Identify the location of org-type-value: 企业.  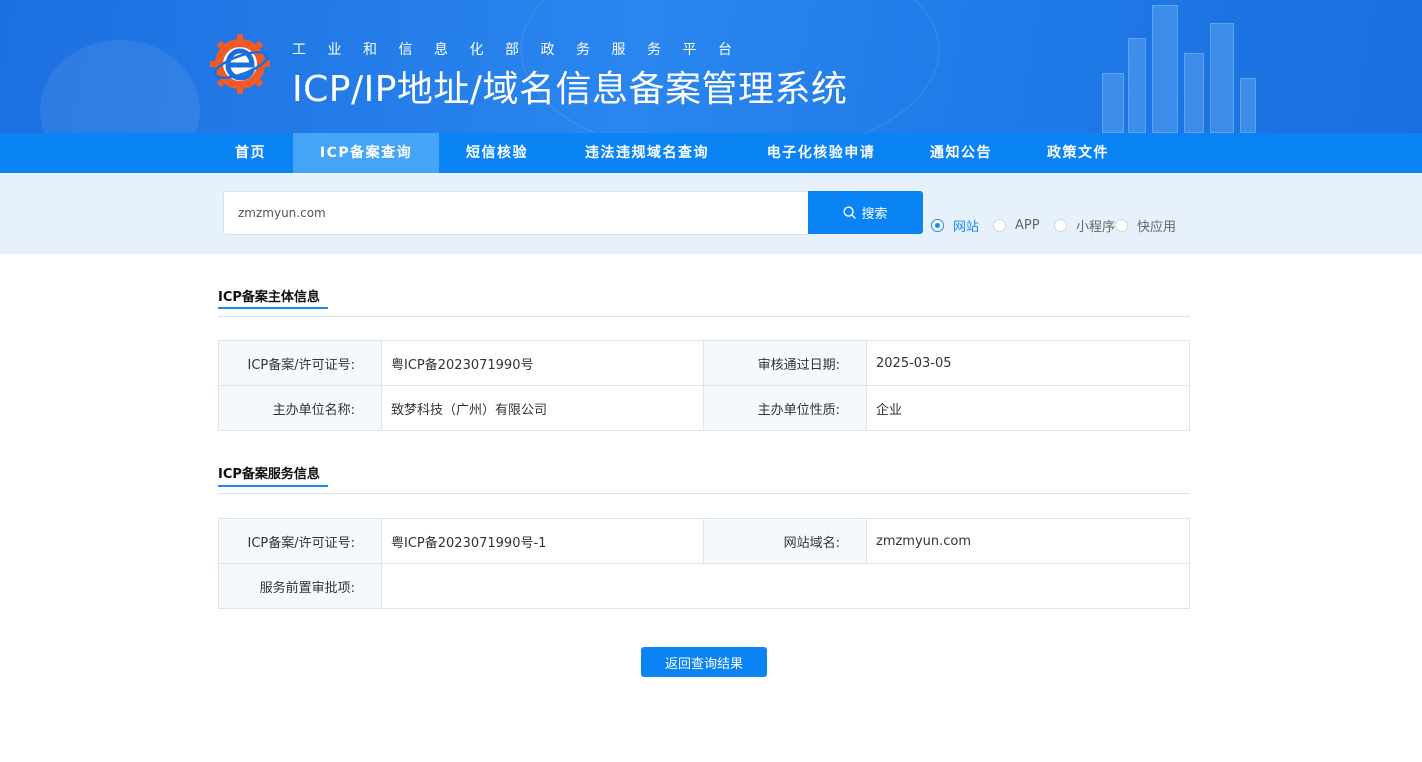
(1028, 408).